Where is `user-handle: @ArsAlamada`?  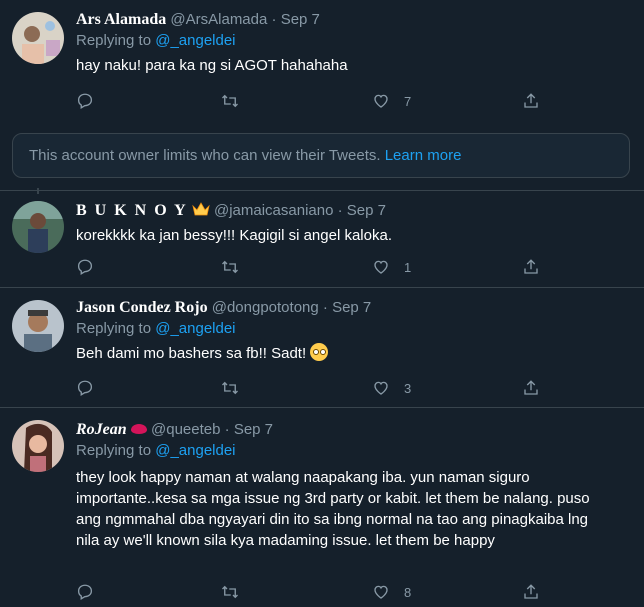
user-handle: @ArsAlamada is located at coordinates (218, 19).